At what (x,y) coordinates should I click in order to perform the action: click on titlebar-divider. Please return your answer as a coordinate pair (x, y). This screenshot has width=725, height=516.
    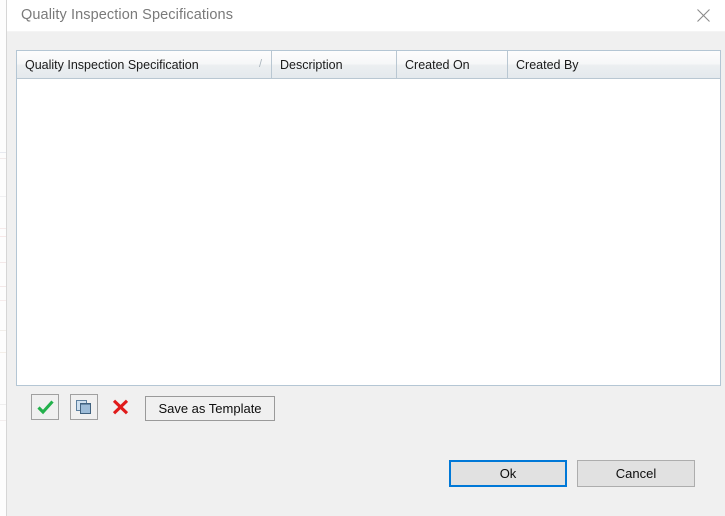
    Looking at the image, I should click on (366, 31).